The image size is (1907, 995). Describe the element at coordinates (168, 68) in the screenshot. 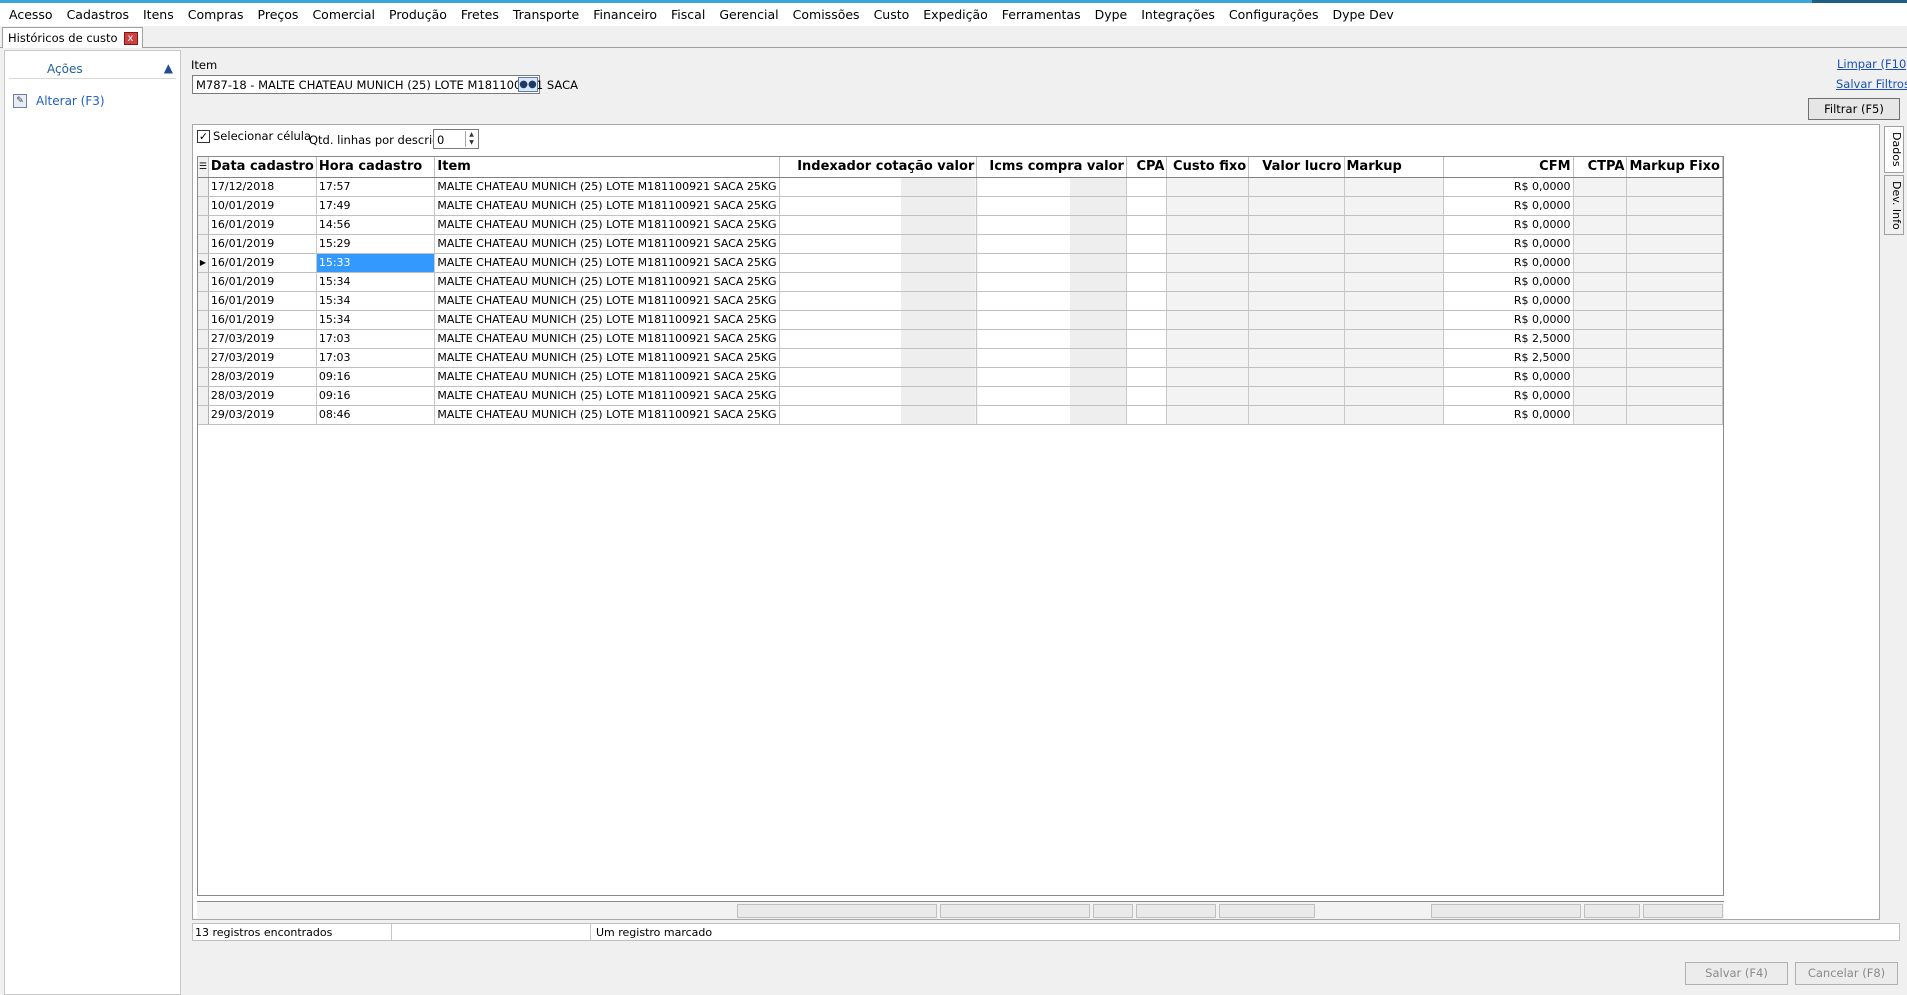

I see `chevron-up-icon: ▲` at that location.